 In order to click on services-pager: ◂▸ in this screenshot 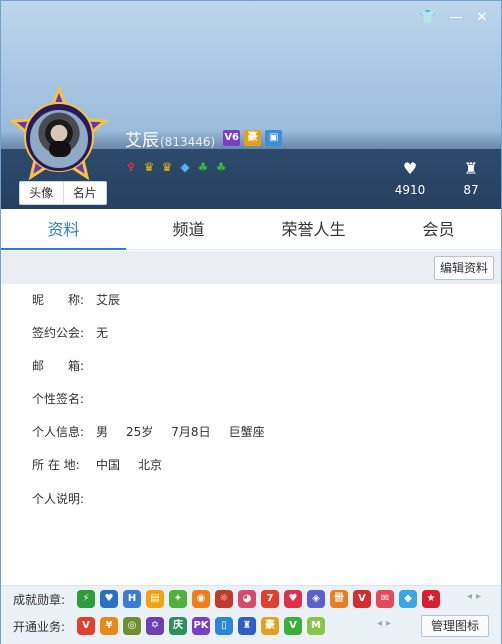, I will do `click(386, 623)`.